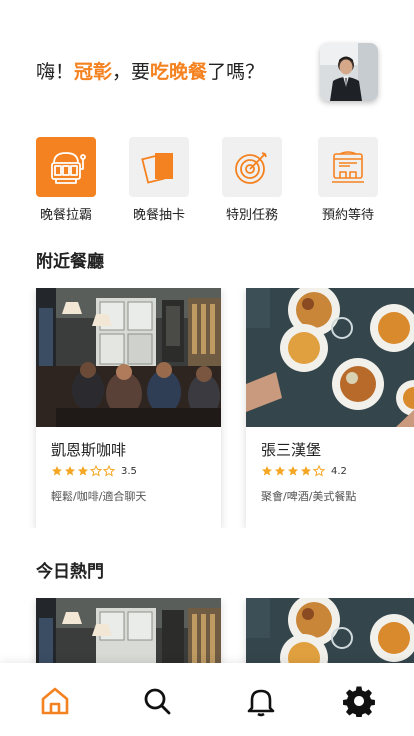  I want to click on slot-machine-icon, so click(66, 167).